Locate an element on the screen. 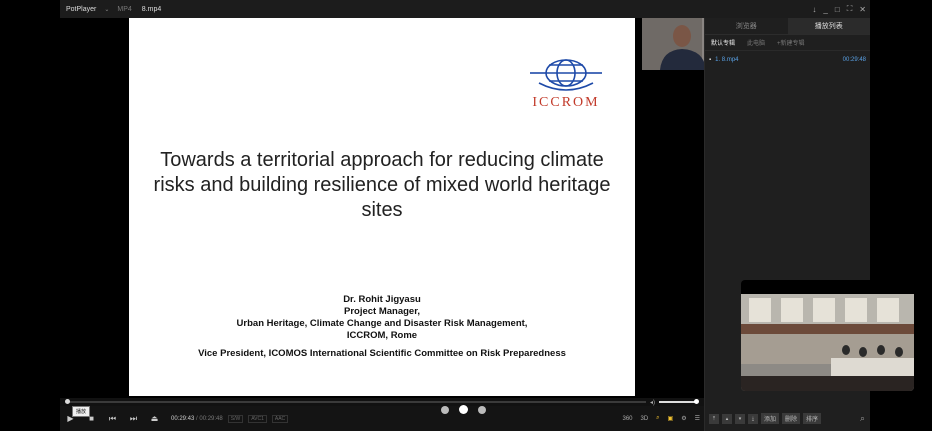 This screenshot has width=932, height=431. delete-button: 删除 is located at coordinates (791, 418).